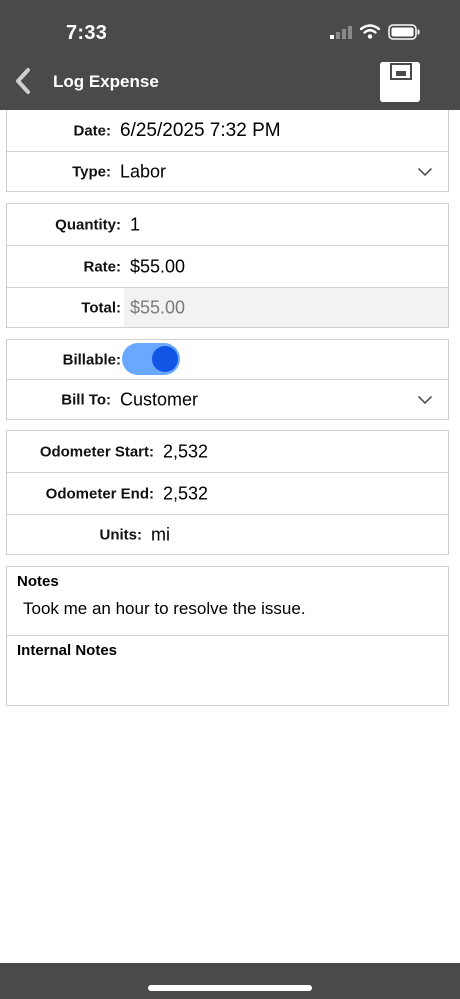  Describe the element at coordinates (185, 451) in the screenshot. I see `odometer-start-input: 2,532` at that location.